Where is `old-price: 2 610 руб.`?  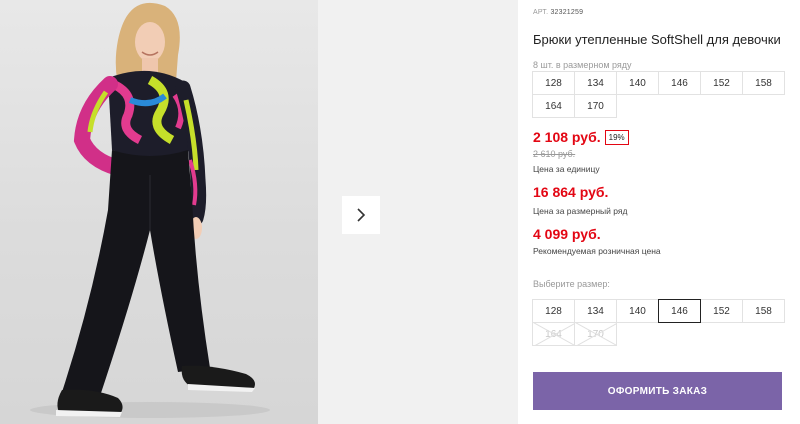
old-price: 2 610 руб. is located at coordinates (554, 154).